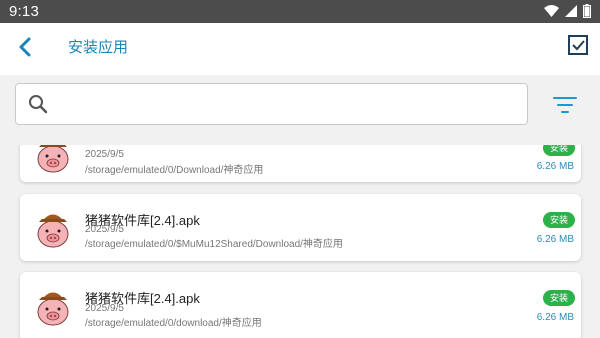 This screenshot has width=600, height=338. I want to click on battery-icon, so click(587, 11).